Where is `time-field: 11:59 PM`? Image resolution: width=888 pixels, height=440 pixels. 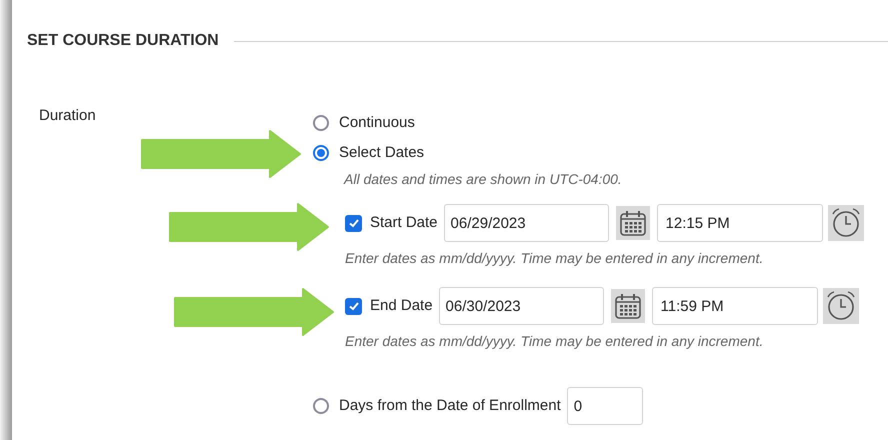
time-field: 11:59 PM is located at coordinates (735, 306).